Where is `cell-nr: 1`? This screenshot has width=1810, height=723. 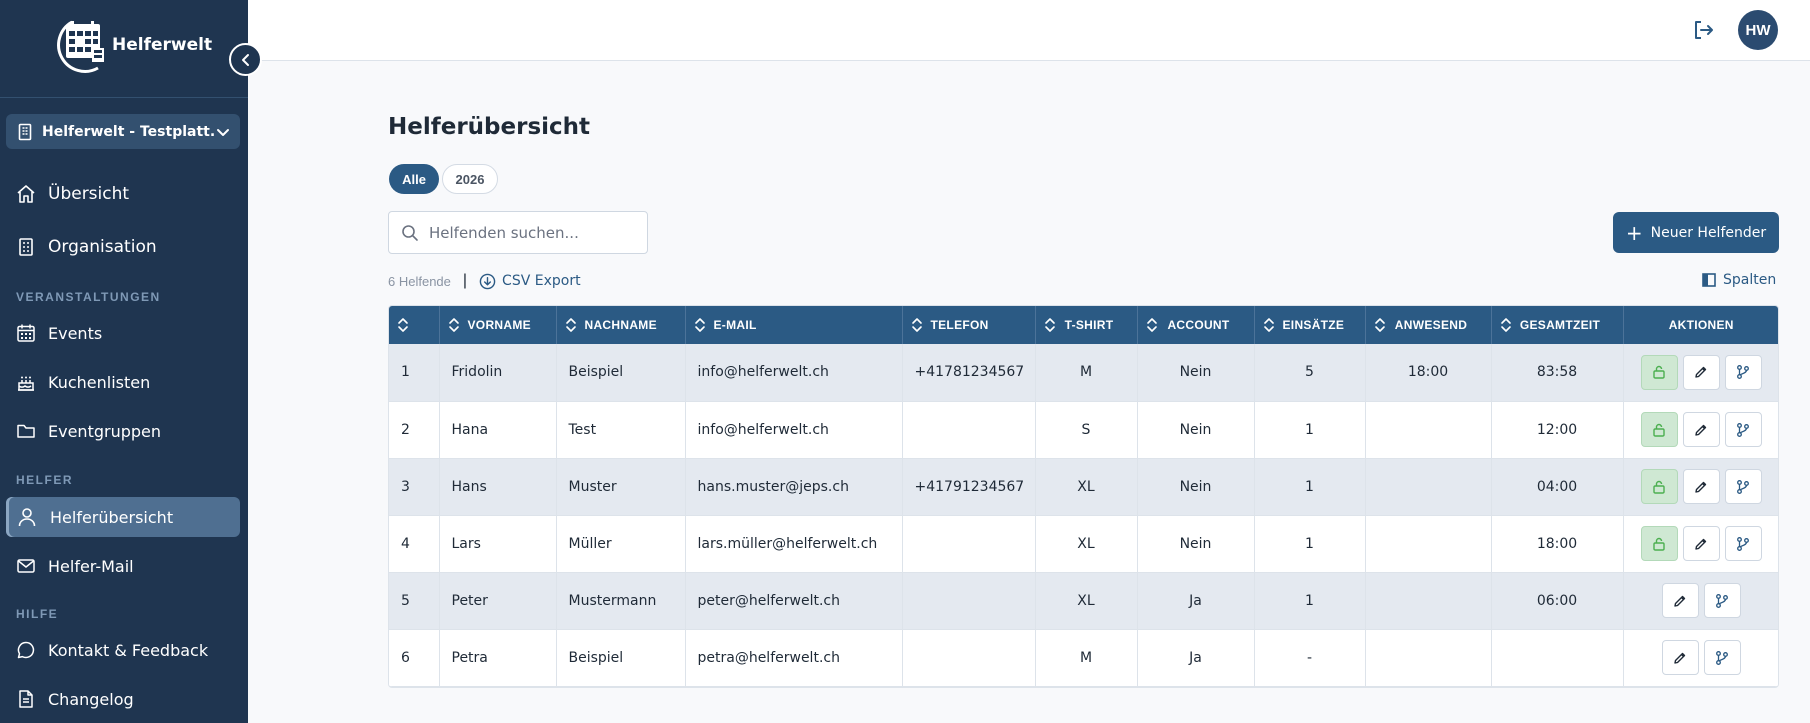 cell-nr: 1 is located at coordinates (414, 373).